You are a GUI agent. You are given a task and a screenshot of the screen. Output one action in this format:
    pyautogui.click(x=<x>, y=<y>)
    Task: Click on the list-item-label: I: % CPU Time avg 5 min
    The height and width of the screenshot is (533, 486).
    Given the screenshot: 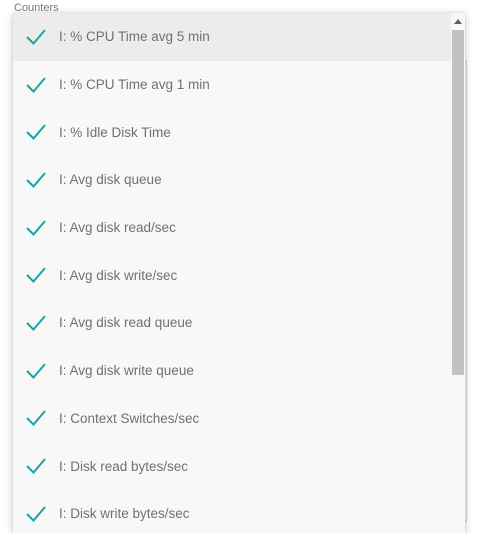 What is the action you would take?
    pyautogui.click(x=134, y=37)
    